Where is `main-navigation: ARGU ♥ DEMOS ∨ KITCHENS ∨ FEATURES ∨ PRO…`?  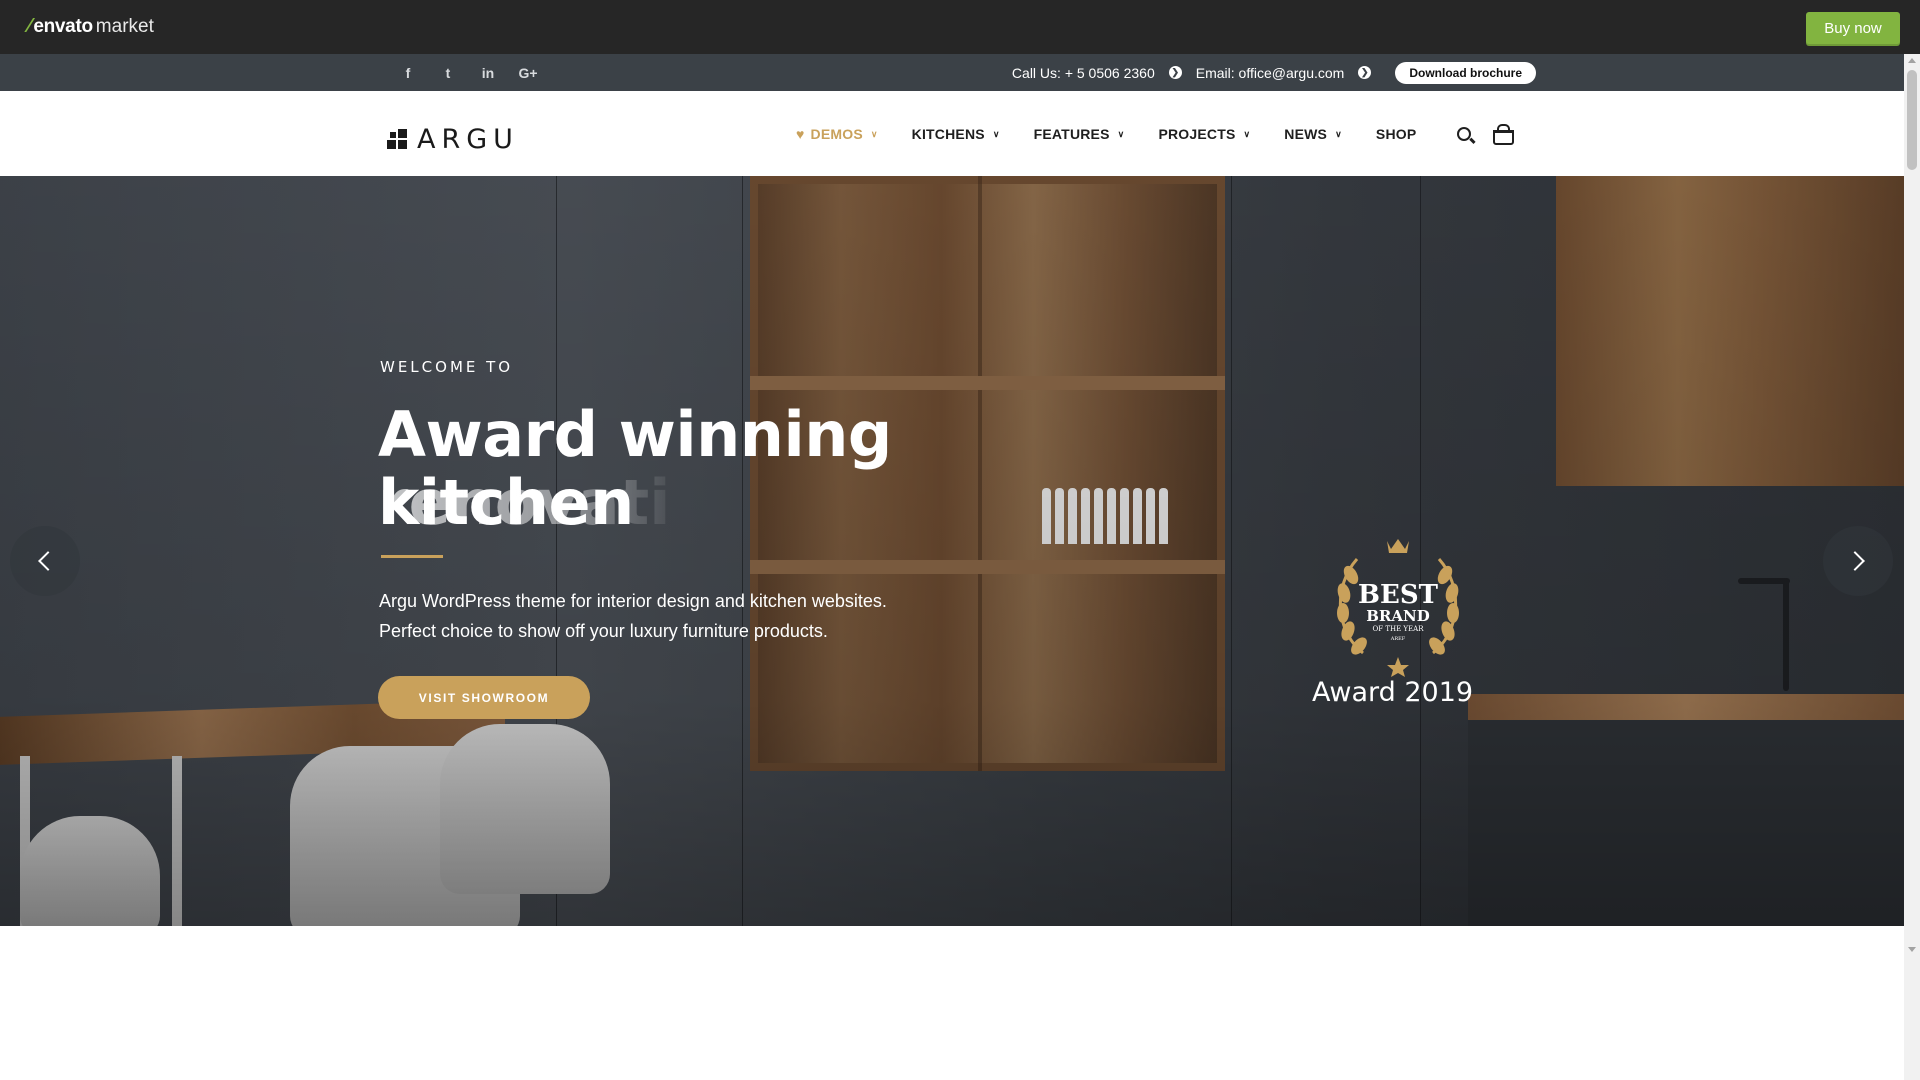 main-navigation: ARGU ♥ DEMOS ∨ KITCHENS ∨ FEATURES ∨ PRO… is located at coordinates (952, 133).